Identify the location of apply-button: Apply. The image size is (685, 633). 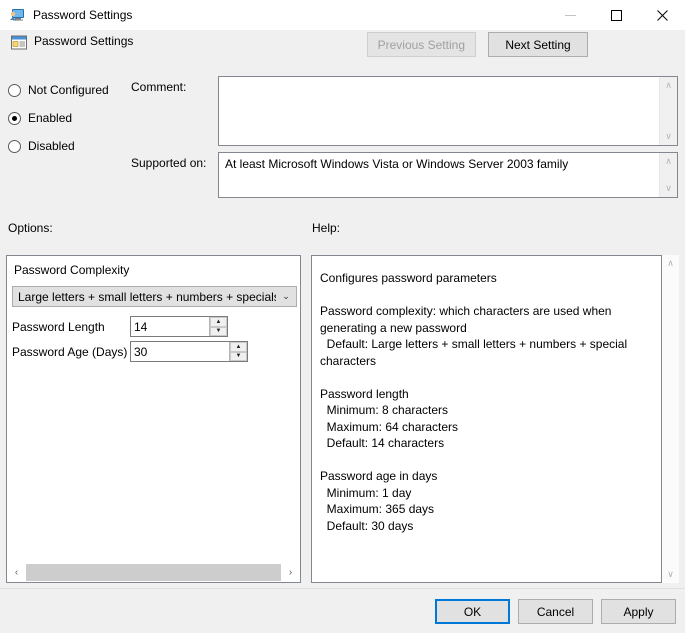
(638, 611).